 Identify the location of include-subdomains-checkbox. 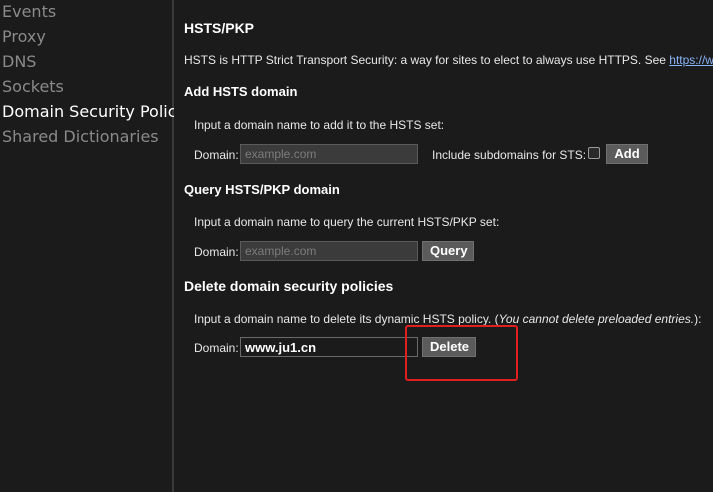
(594, 153).